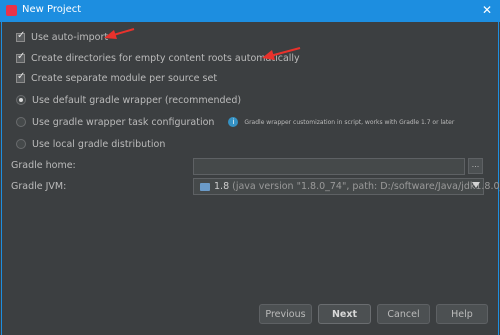 The image size is (500, 335). I want to click on annotation-arrows, so click(202, 44).